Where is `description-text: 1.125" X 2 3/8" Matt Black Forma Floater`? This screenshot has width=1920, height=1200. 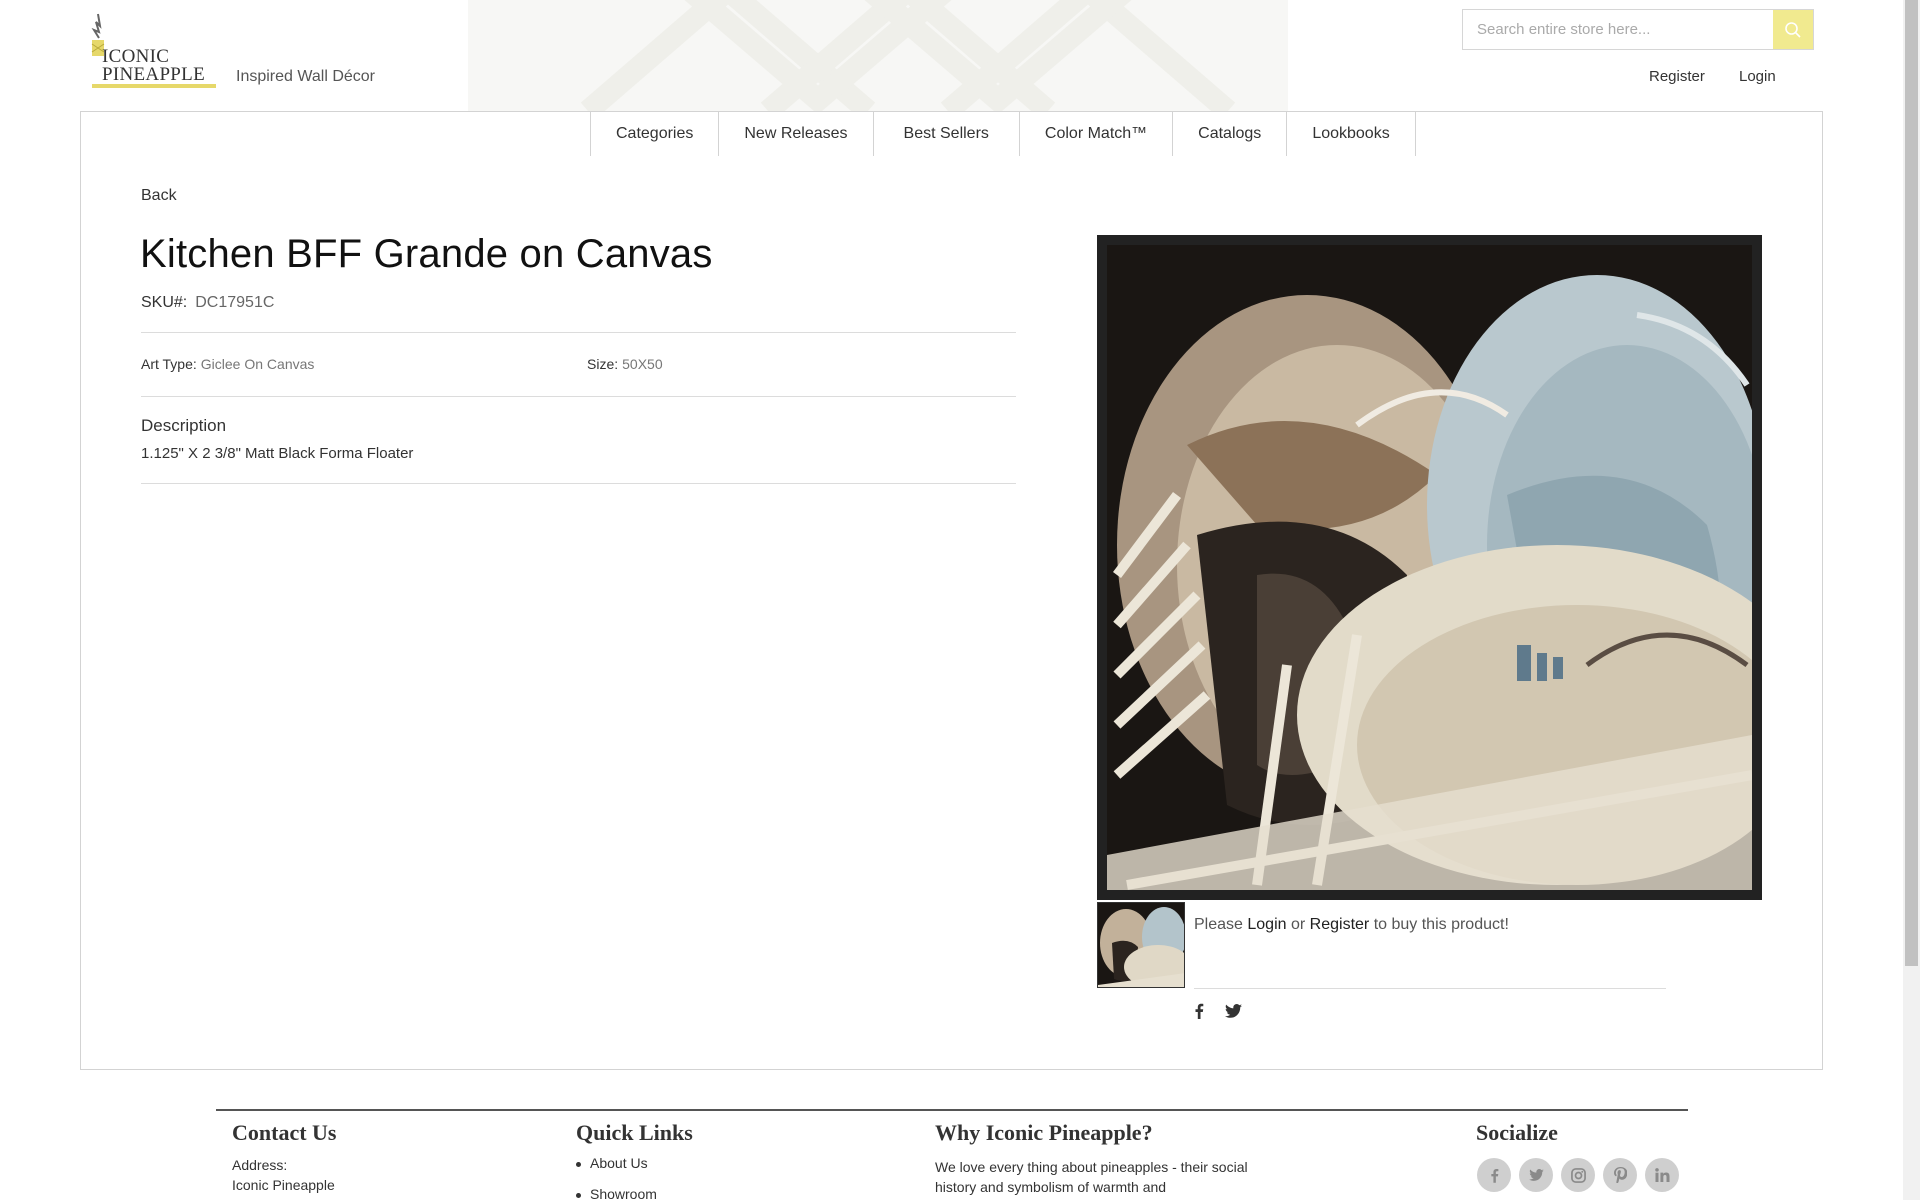
description-text: 1.125" X 2 3/8" Matt Black Forma Floater is located at coordinates (277, 453).